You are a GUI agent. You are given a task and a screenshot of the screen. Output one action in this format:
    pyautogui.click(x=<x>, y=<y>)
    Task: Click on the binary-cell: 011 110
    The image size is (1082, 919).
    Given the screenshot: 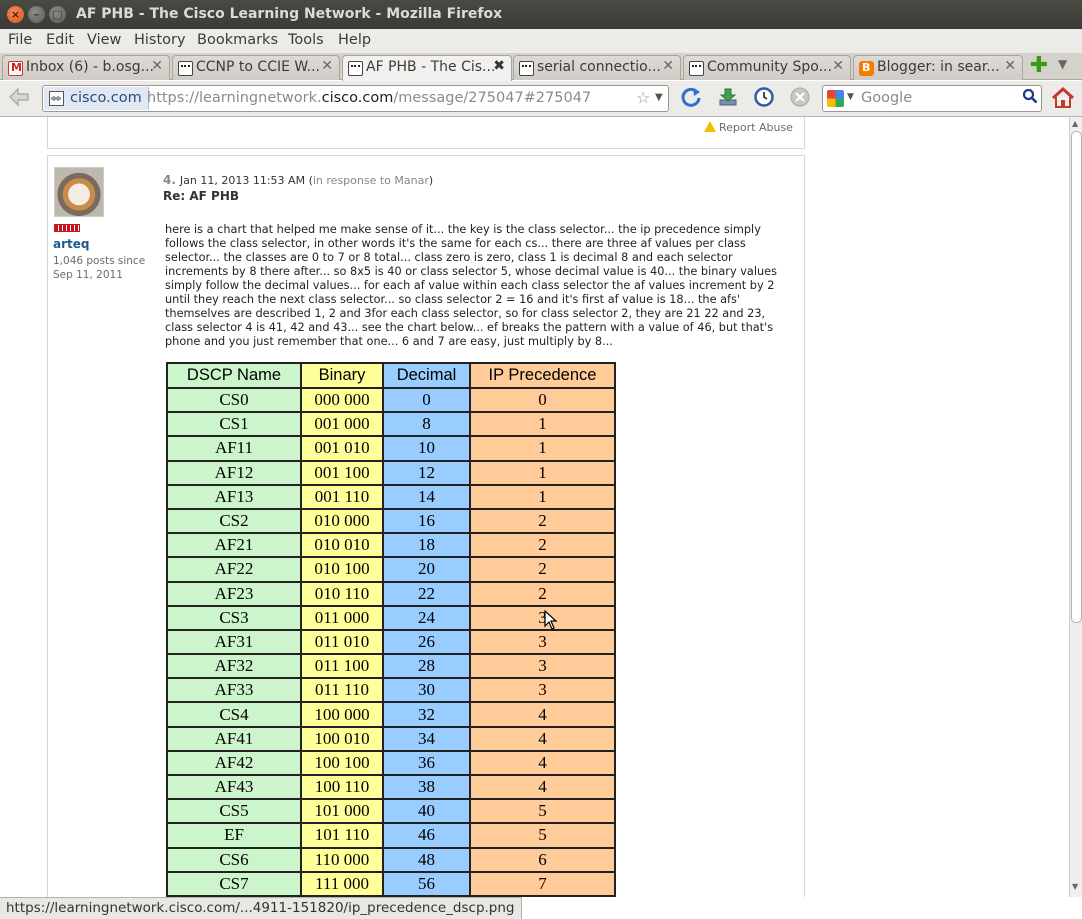 What is the action you would take?
    pyautogui.click(x=342, y=690)
    